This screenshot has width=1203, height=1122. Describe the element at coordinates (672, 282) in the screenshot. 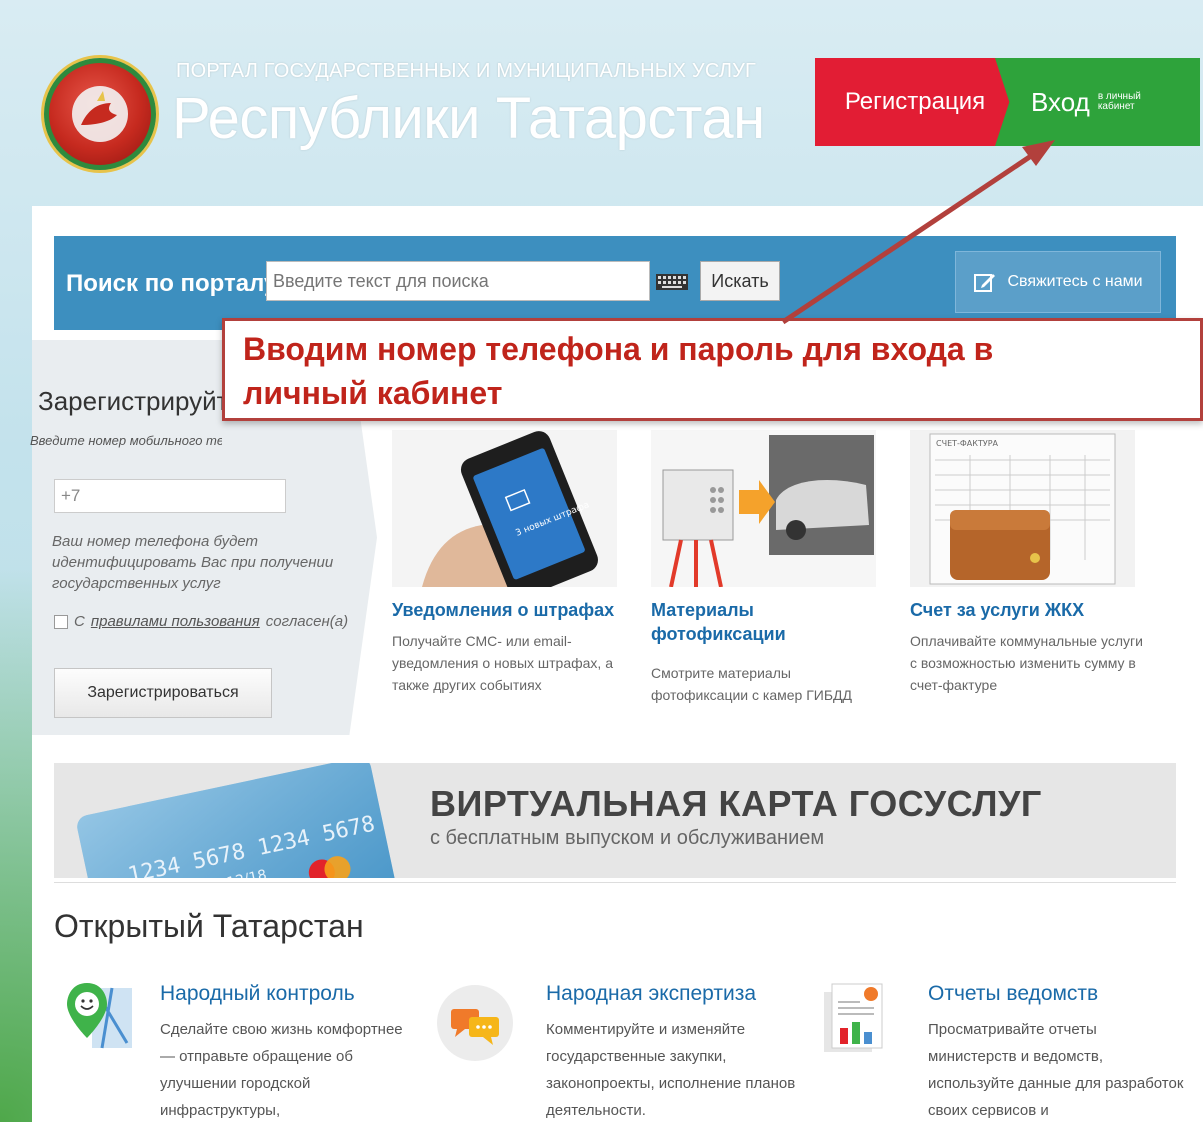

I see `keyboard-icon` at that location.